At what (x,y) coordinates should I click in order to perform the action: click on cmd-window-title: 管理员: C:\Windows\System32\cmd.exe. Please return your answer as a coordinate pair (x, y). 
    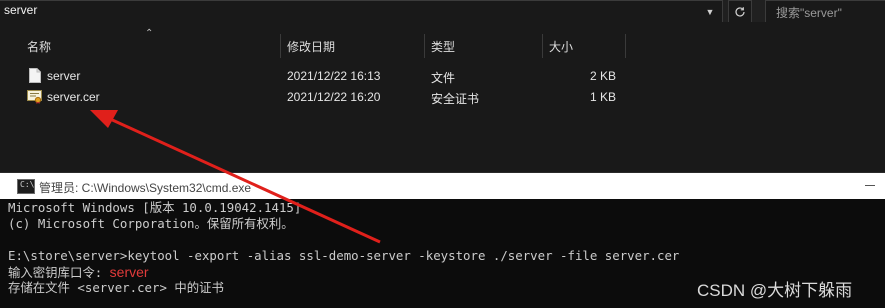
    Looking at the image, I should click on (145, 188).